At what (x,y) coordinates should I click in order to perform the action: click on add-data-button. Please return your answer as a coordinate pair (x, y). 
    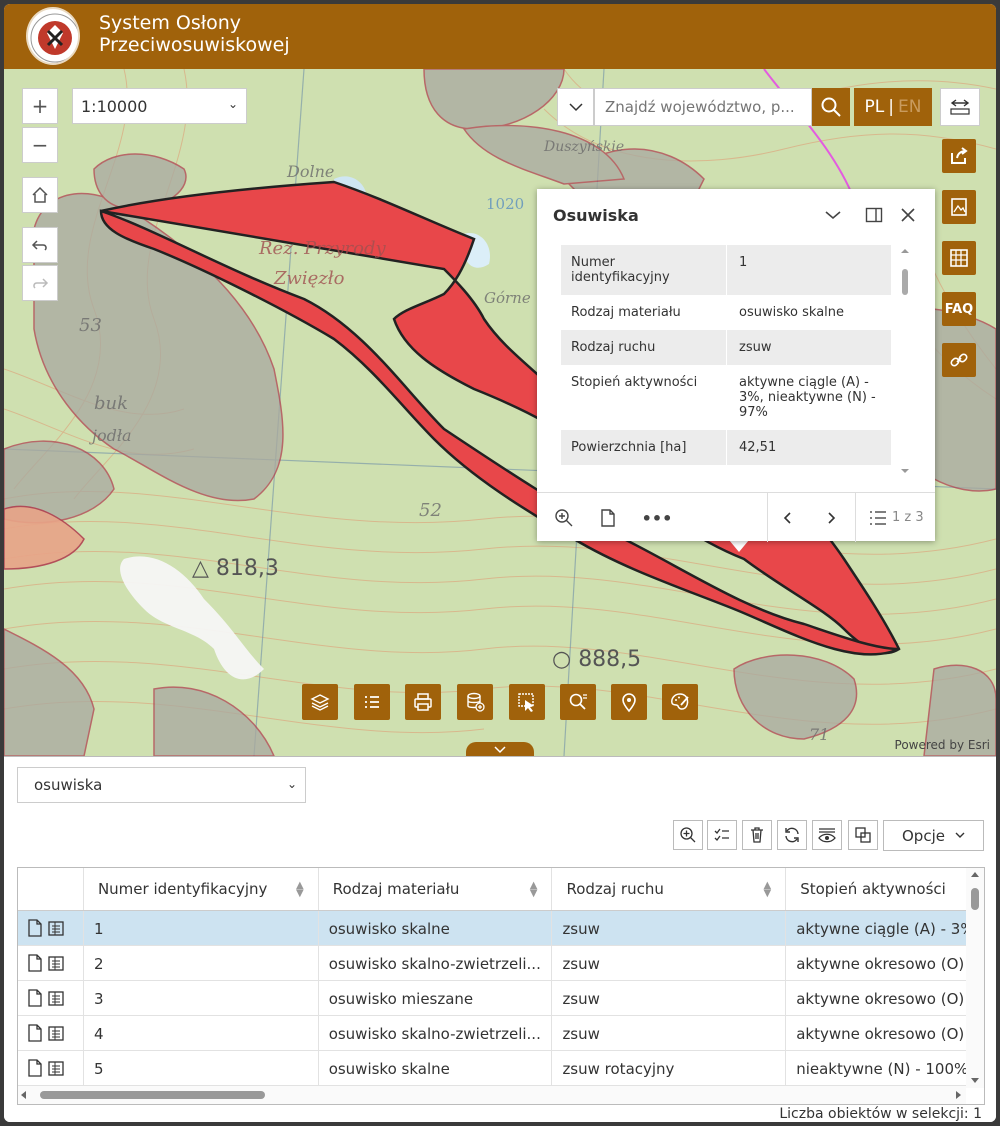
    Looking at the image, I should click on (475, 702).